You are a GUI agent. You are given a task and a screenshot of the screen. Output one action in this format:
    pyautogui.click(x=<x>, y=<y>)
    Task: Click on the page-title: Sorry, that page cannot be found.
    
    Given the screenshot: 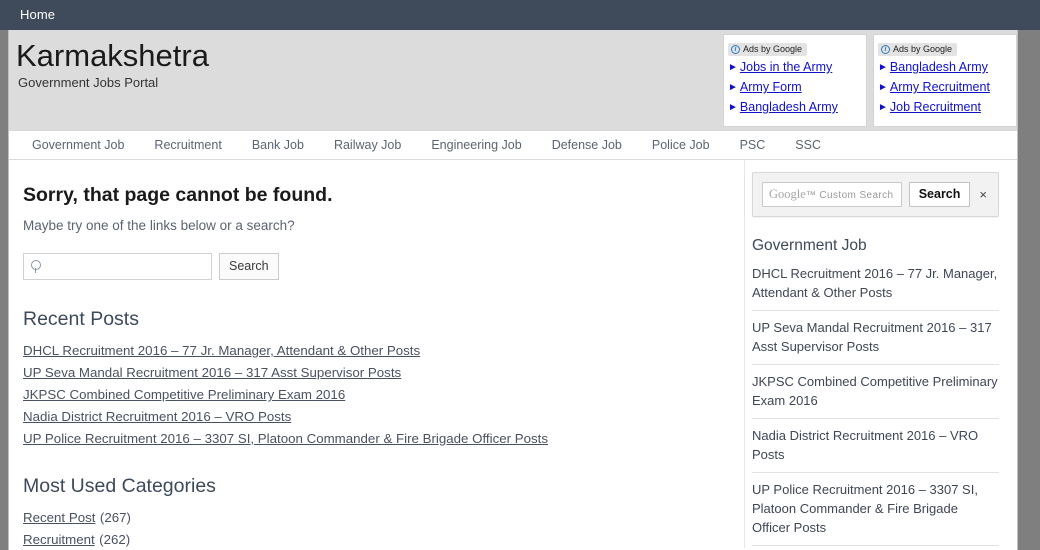 What is the action you would take?
    pyautogui.click(x=178, y=195)
    